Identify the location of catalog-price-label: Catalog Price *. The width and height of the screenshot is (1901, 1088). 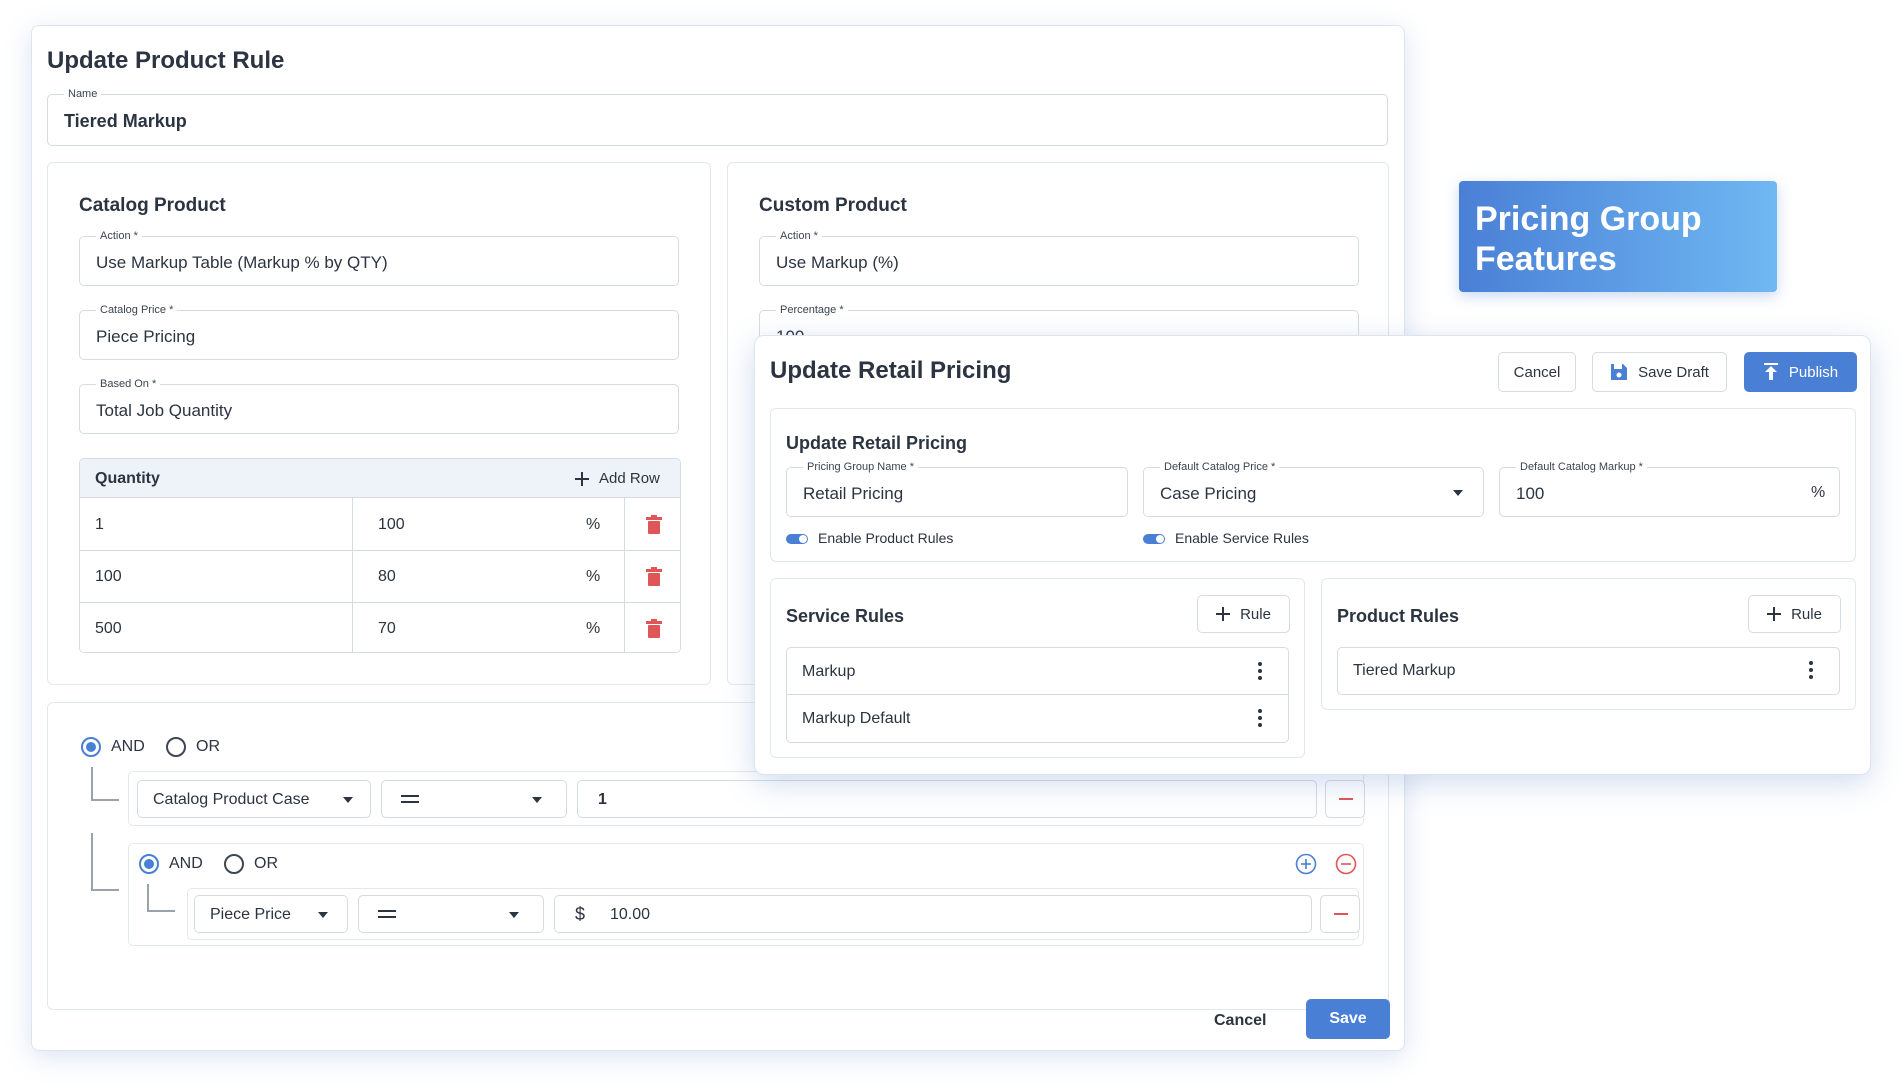
(137, 310).